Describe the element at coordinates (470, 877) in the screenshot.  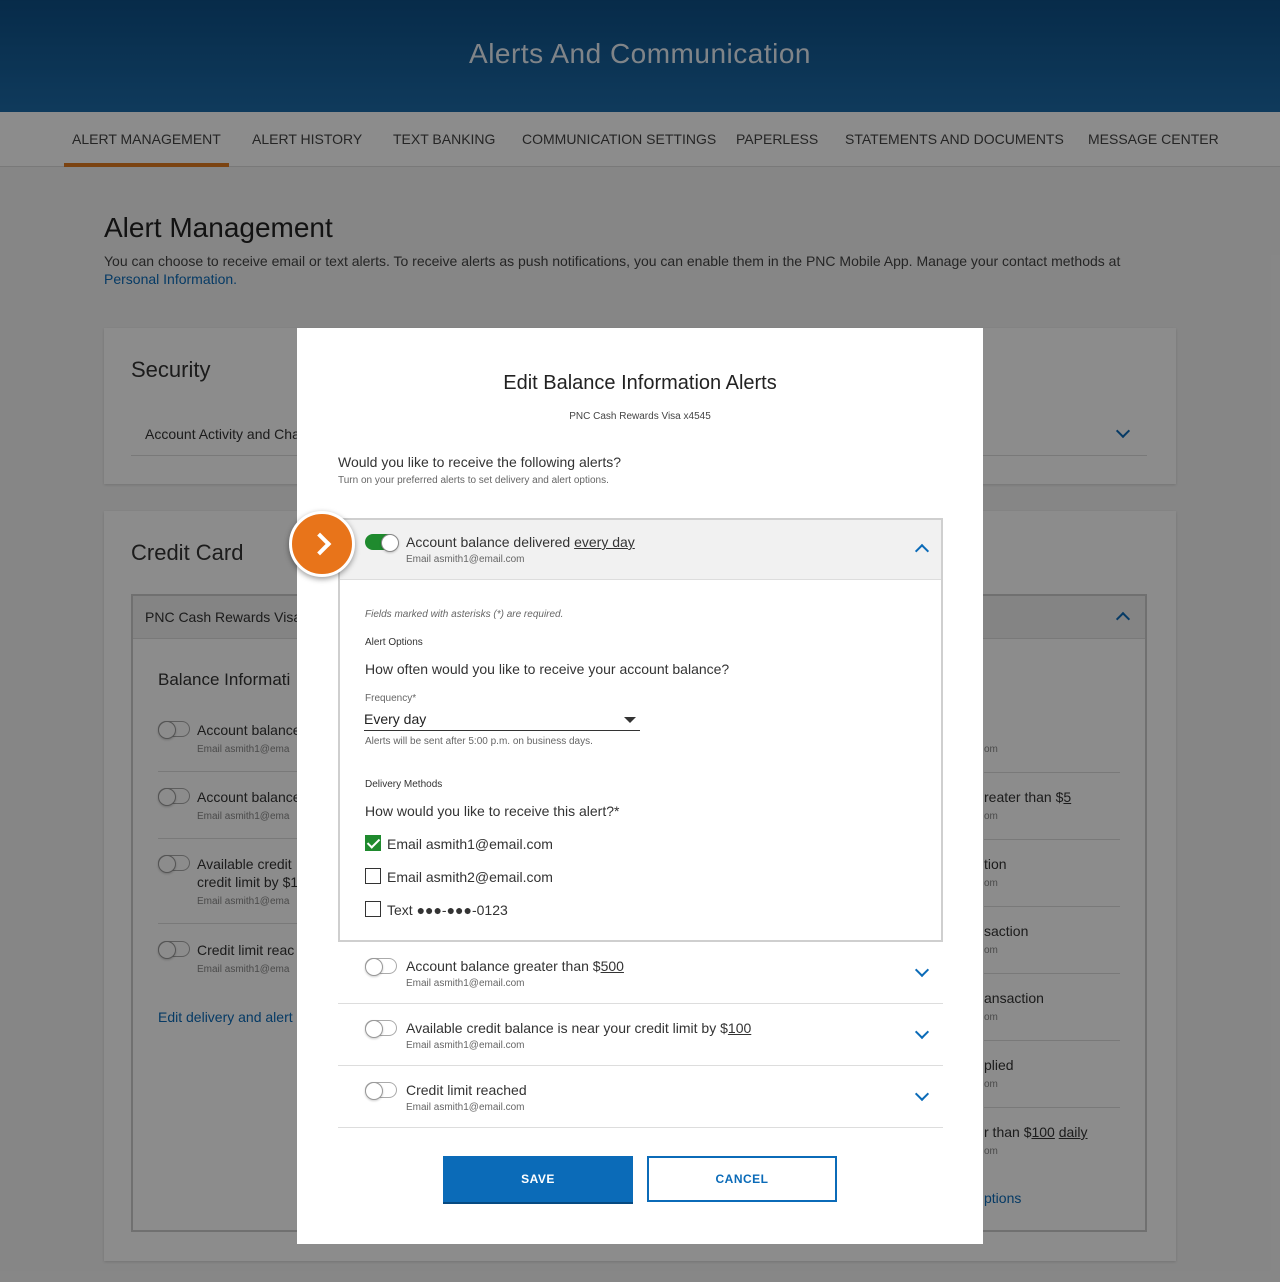
I see `email-2-label: Email asmith2@email.com` at that location.